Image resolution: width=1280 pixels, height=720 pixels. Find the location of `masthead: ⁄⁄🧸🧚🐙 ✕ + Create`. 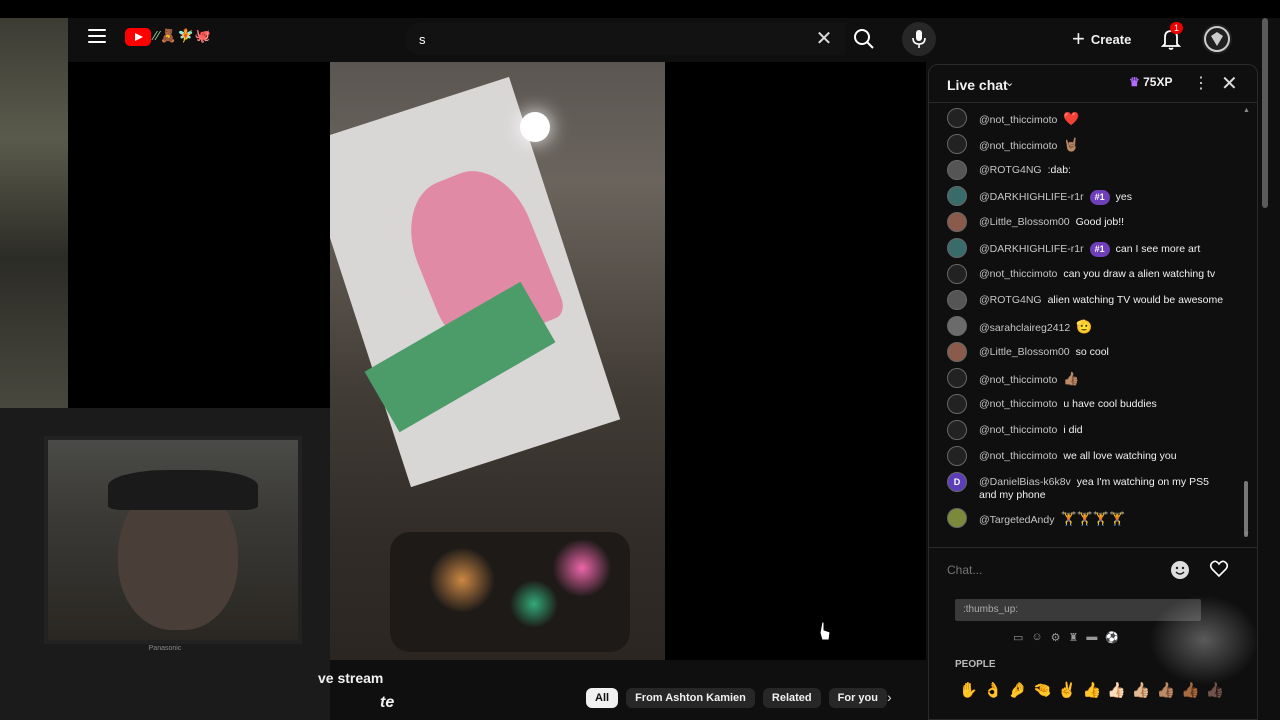

masthead: ⁄⁄🧸🧚🐙 ✕ + Create is located at coordinates (674, 40).